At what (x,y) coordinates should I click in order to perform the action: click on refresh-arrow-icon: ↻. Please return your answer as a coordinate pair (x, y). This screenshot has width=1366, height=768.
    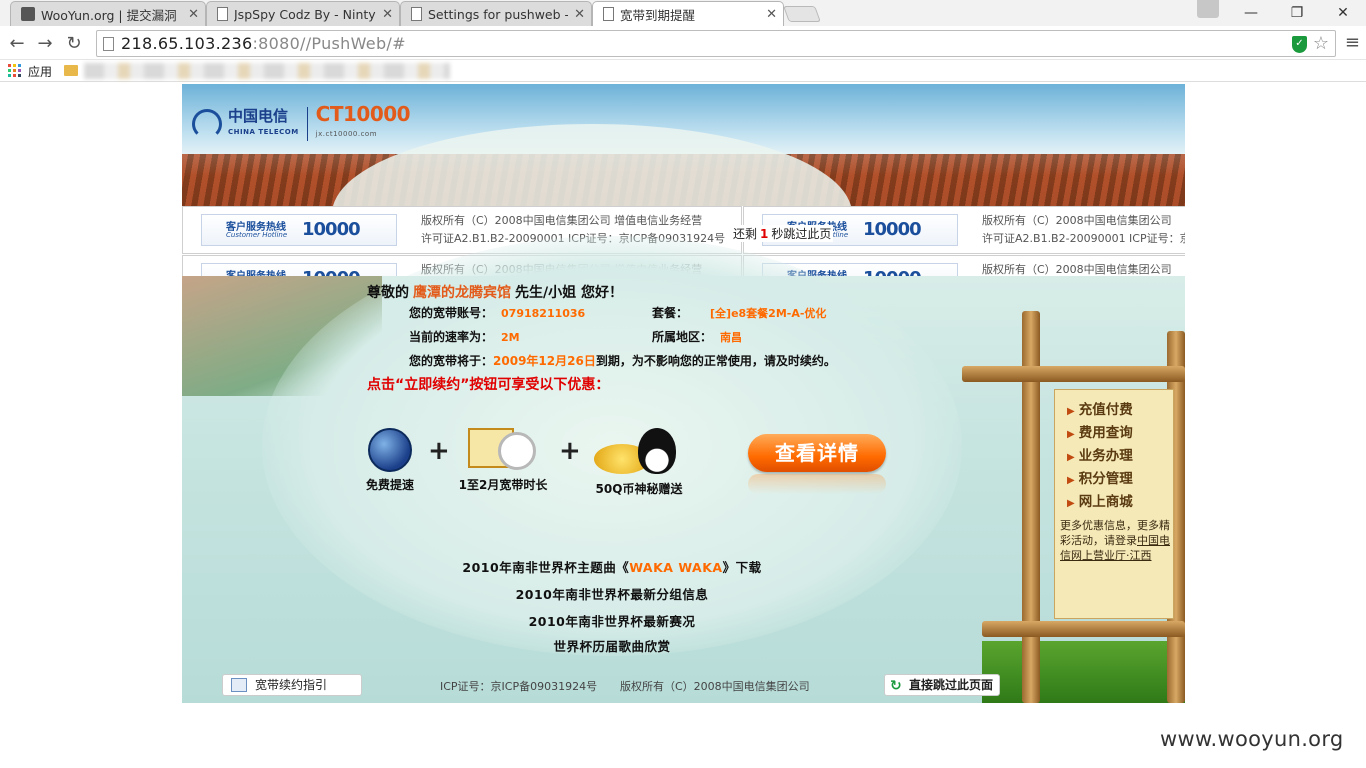
    Looking at the image, I should click on (896, 686).